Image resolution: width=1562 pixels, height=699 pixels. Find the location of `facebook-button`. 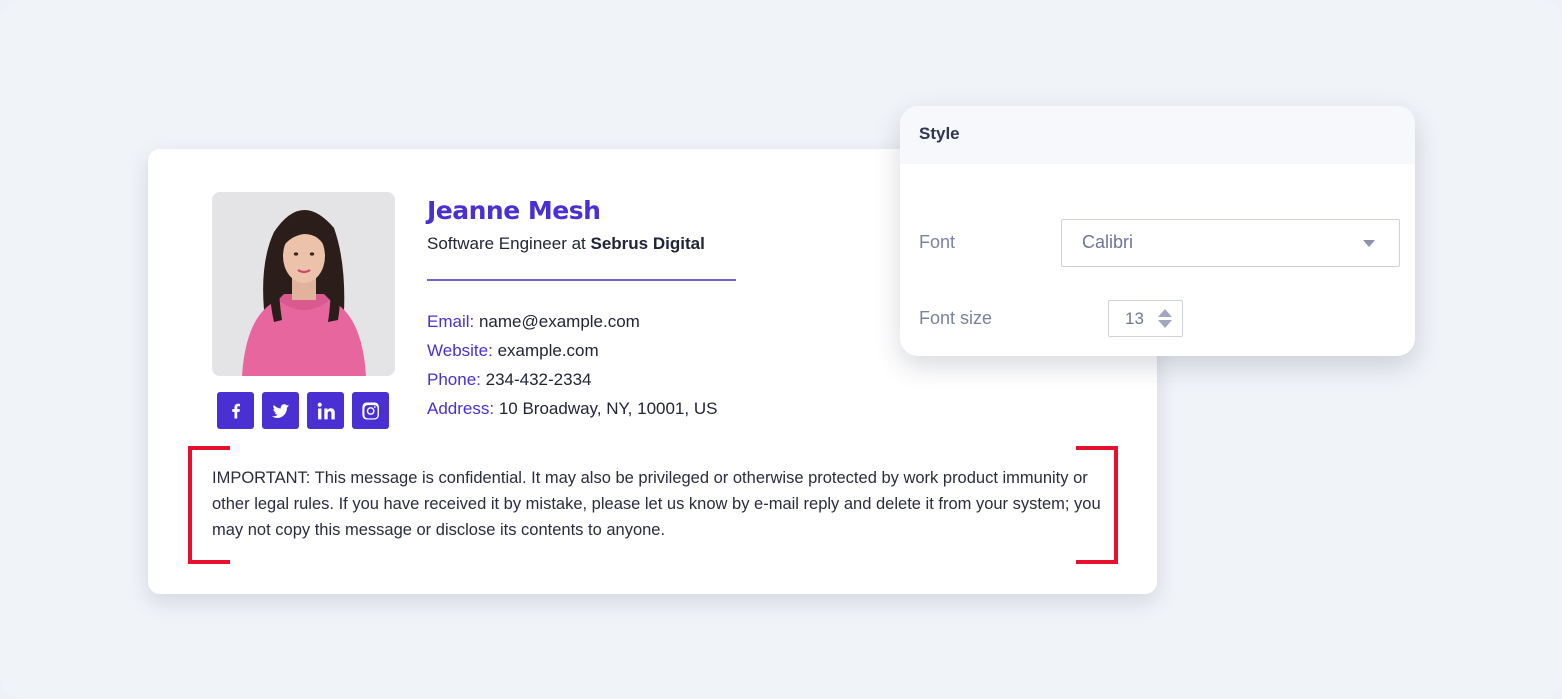

facebook-button is located at coordinates (235, 410).